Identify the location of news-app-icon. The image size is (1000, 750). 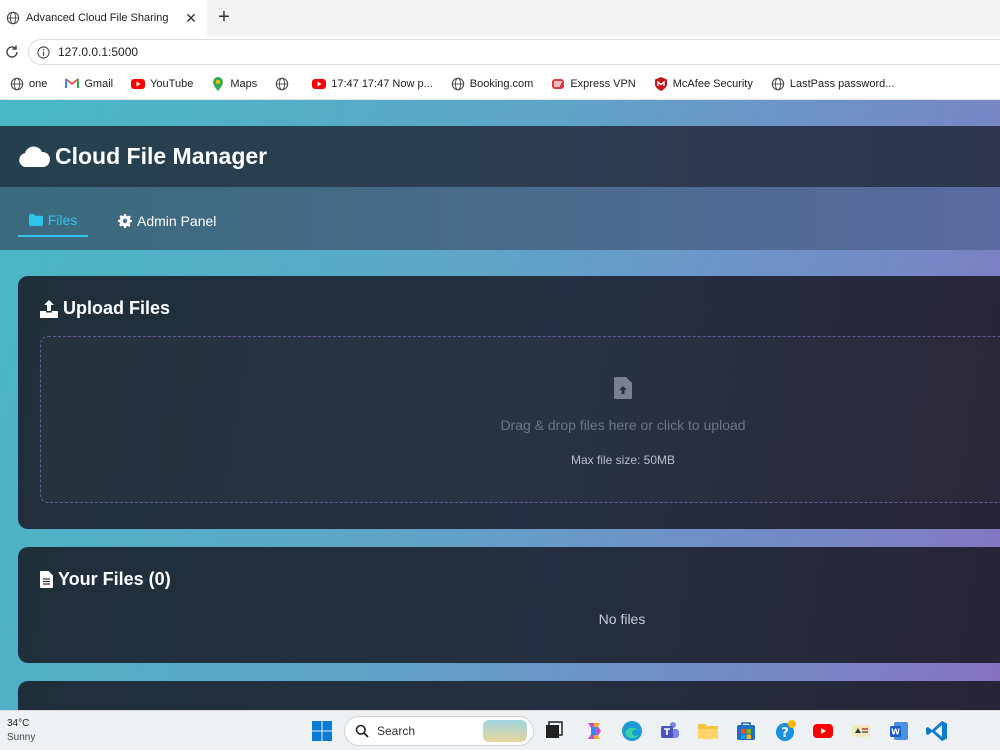
(861, 731).